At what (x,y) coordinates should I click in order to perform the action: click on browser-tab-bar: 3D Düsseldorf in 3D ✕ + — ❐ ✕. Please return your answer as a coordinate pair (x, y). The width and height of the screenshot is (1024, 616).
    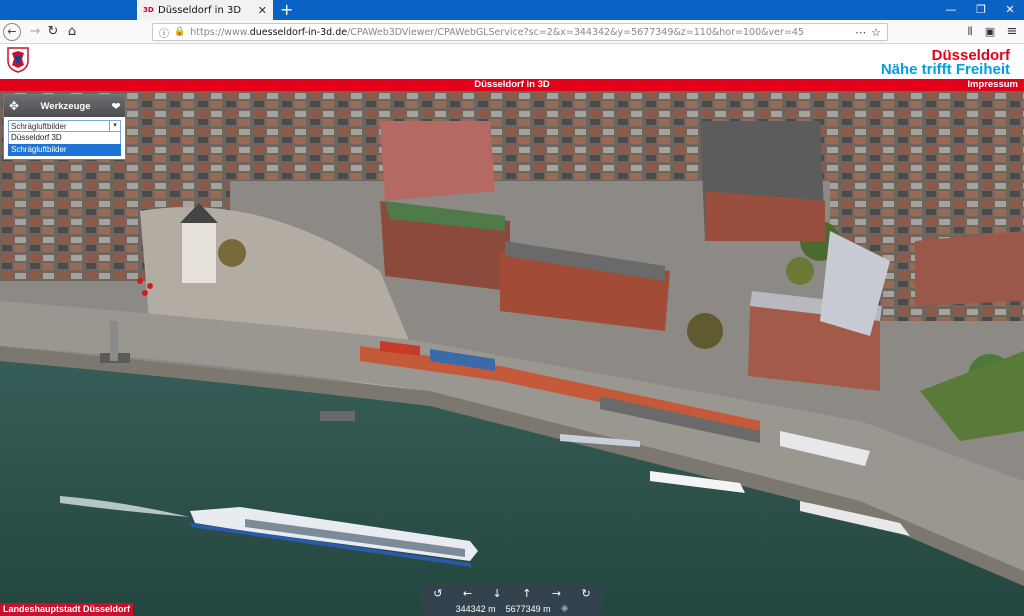
    Looking at the image, I should click on (512, 10).